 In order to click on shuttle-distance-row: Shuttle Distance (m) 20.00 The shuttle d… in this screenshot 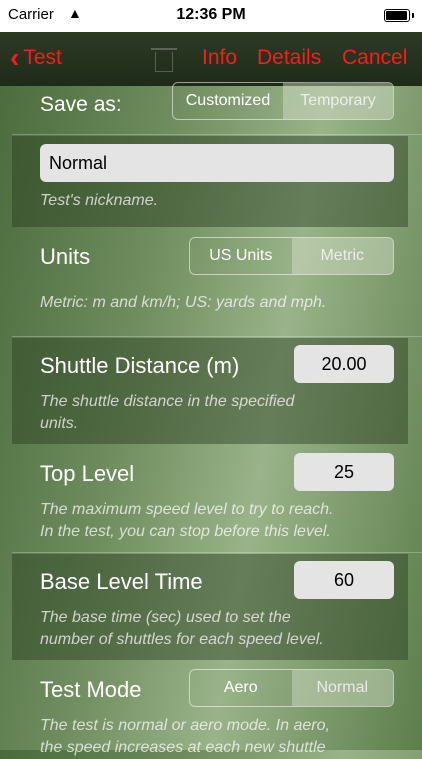, I will do `click(210, 391)`.